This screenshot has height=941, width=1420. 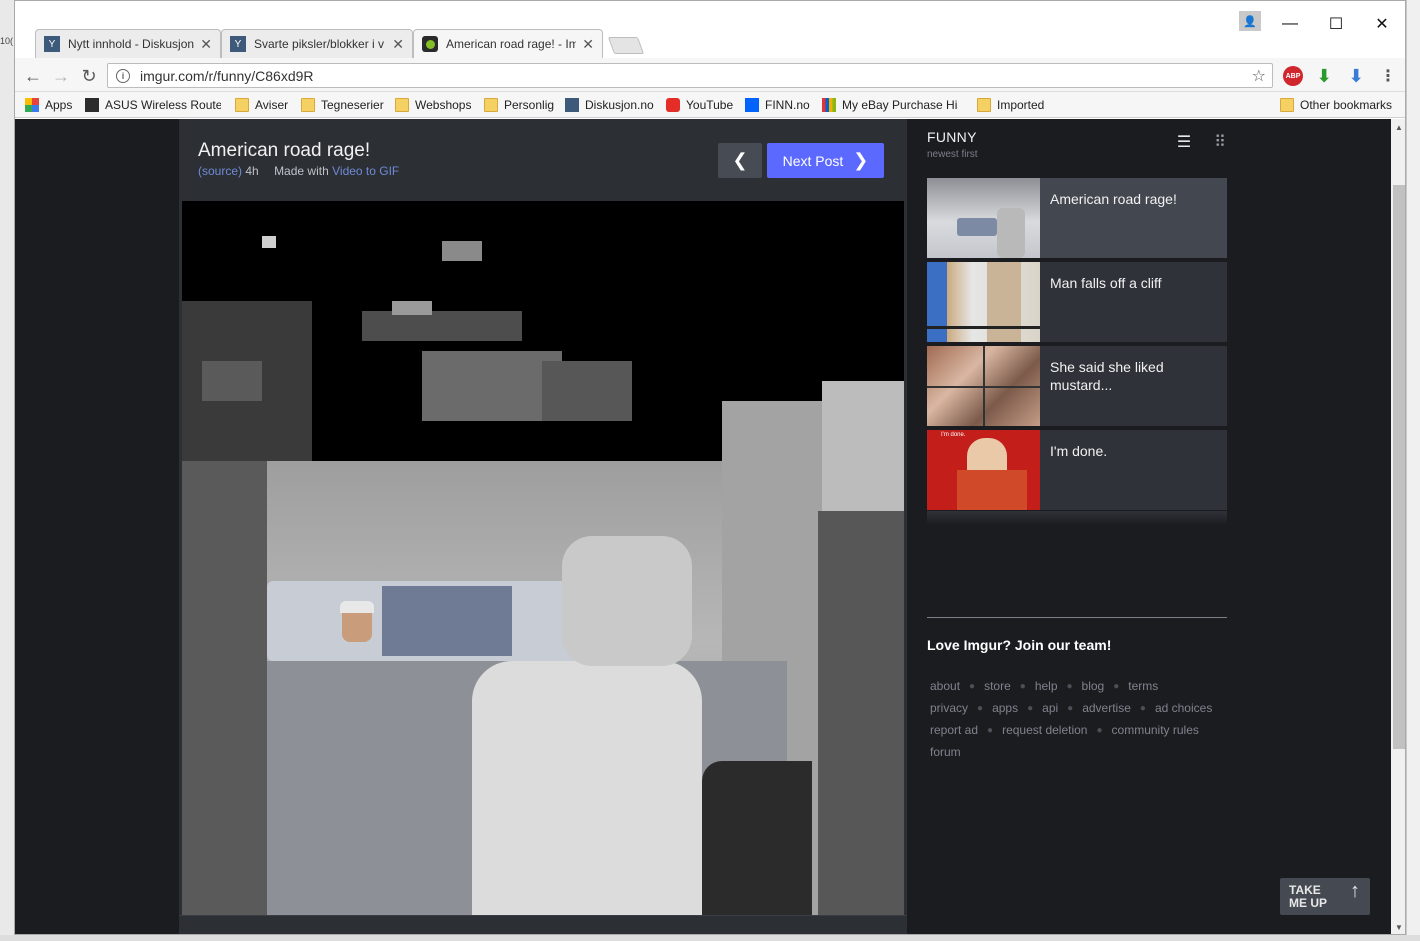 I want to click on footer-link-blog: blog, so click(x=1093, y=686).